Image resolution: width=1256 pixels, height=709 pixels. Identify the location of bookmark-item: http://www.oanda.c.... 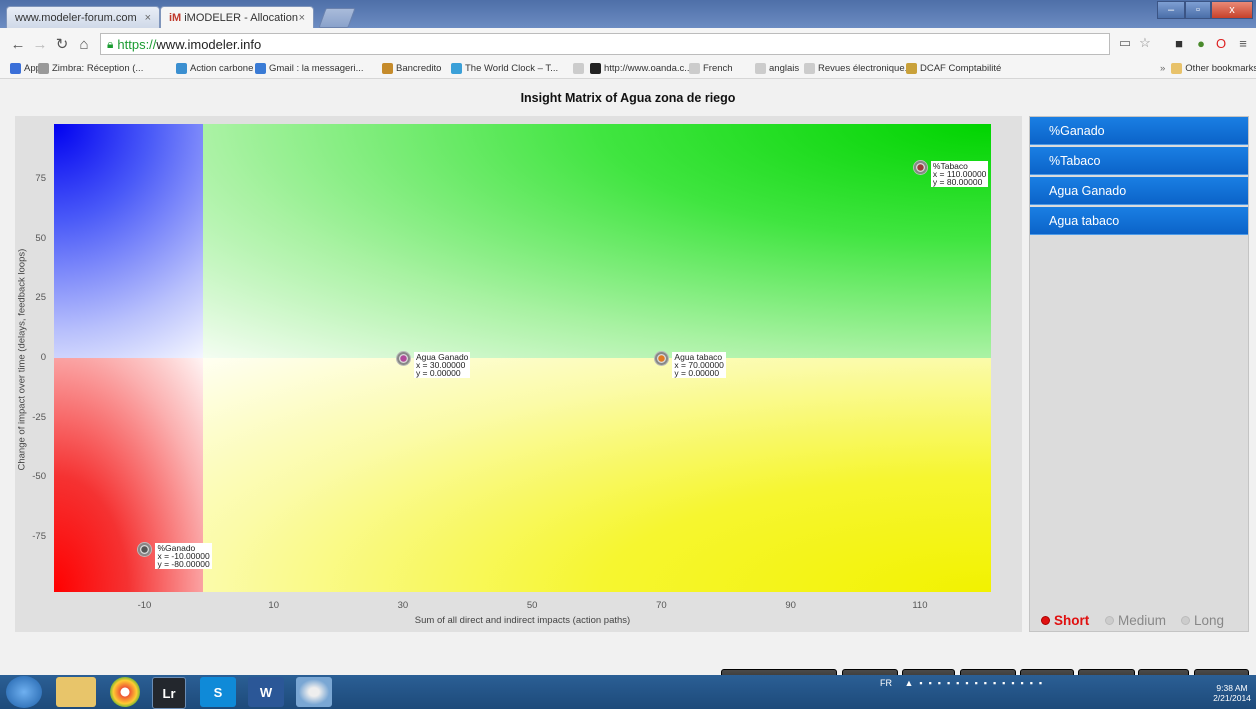
(641, 68).